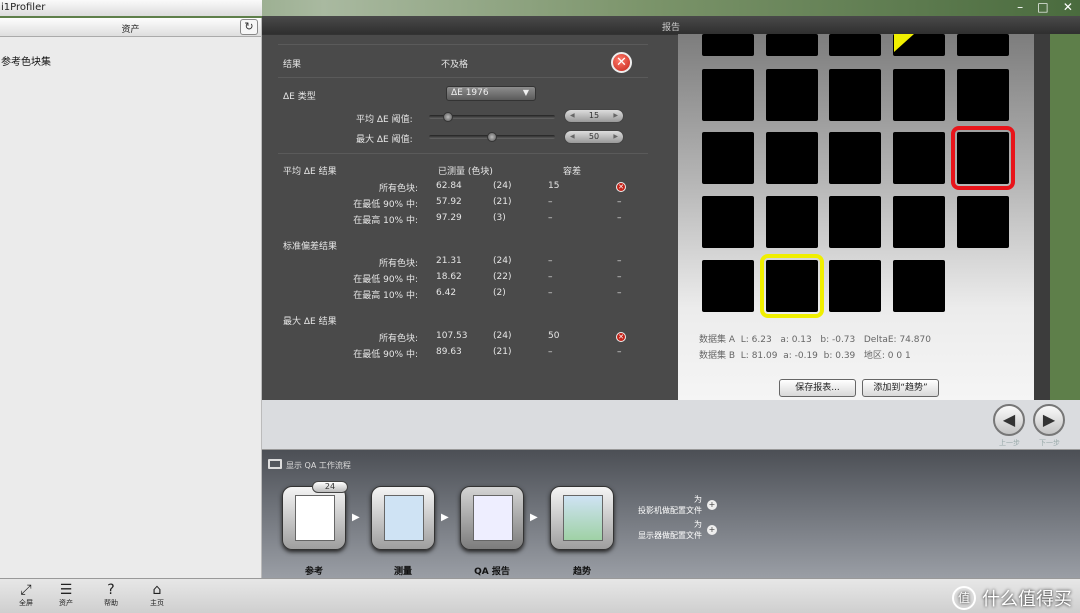  What do you see at coordinates (1068, 7) in the screenshot?
I see `close-icon: ✕` at bounding box center [1068, 7].